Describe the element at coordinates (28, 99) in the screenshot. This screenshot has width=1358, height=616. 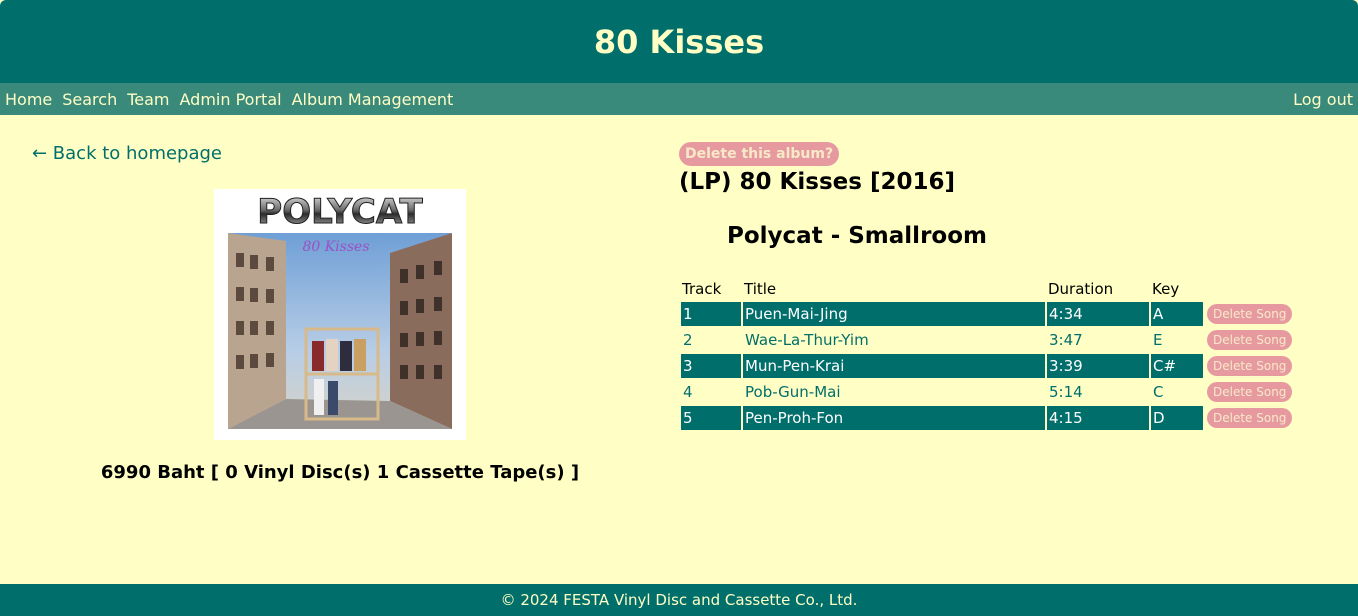
I see `nav-home: Home` at that location.